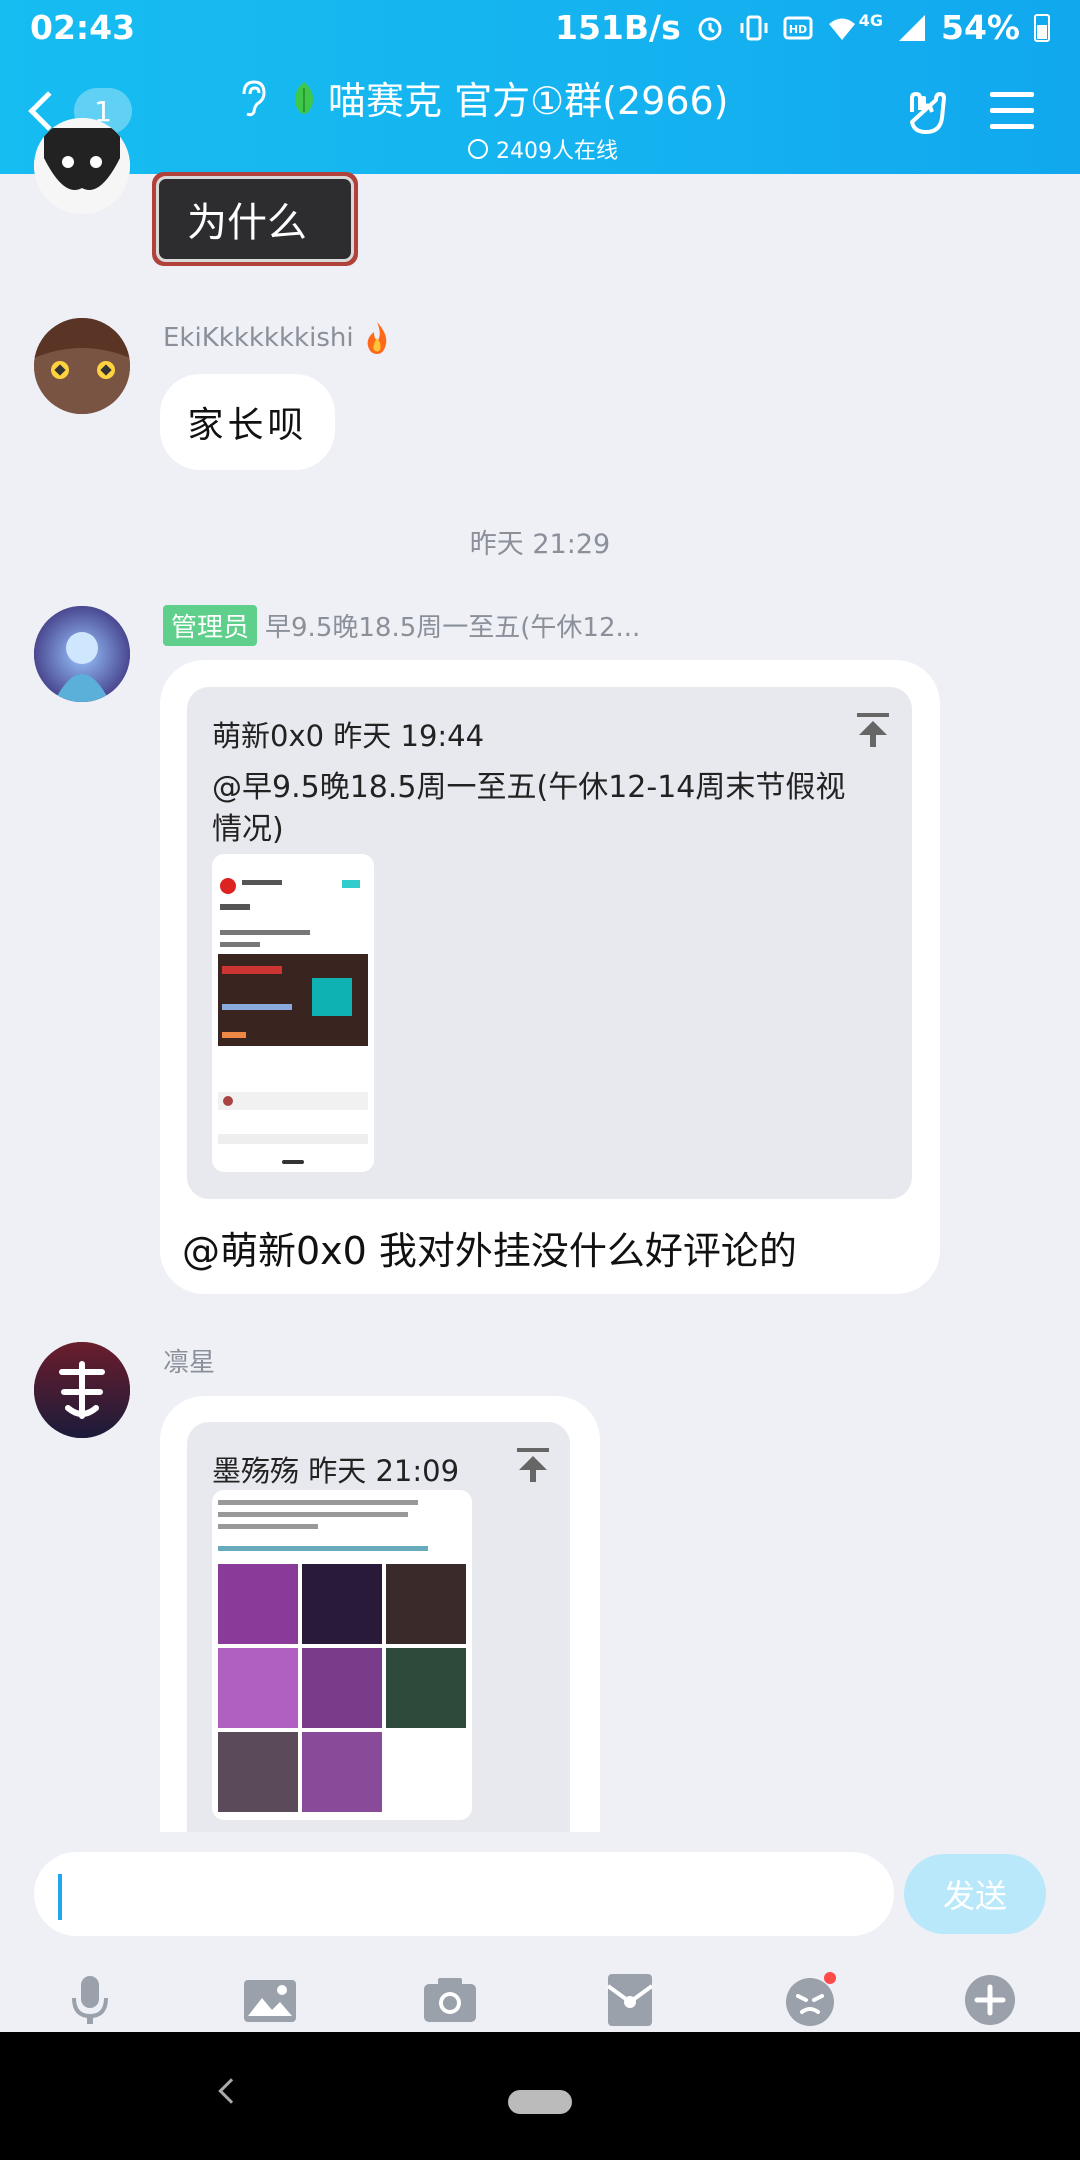 The height and width of the screenshot is (2160, 1080). Describe the element at coordinates (630, 2000) in the screenshot. I see `redpacket-icon` at that location.